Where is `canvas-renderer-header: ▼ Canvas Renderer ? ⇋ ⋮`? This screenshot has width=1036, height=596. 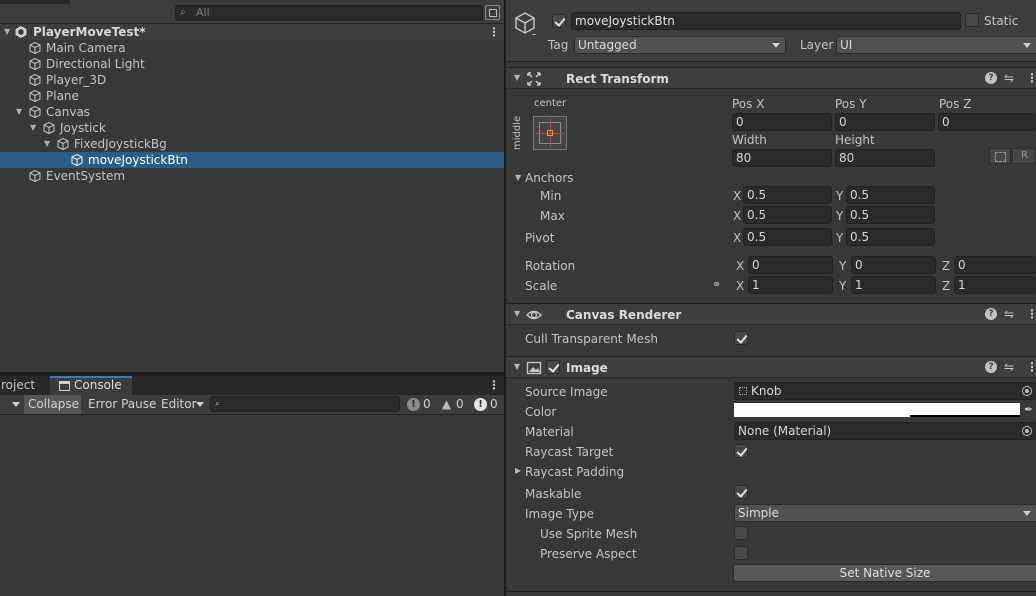
canvas-renderer-header: ▼ Canvas Renderer ? ⇋ ⋮ is located at coordinates (771, 314).